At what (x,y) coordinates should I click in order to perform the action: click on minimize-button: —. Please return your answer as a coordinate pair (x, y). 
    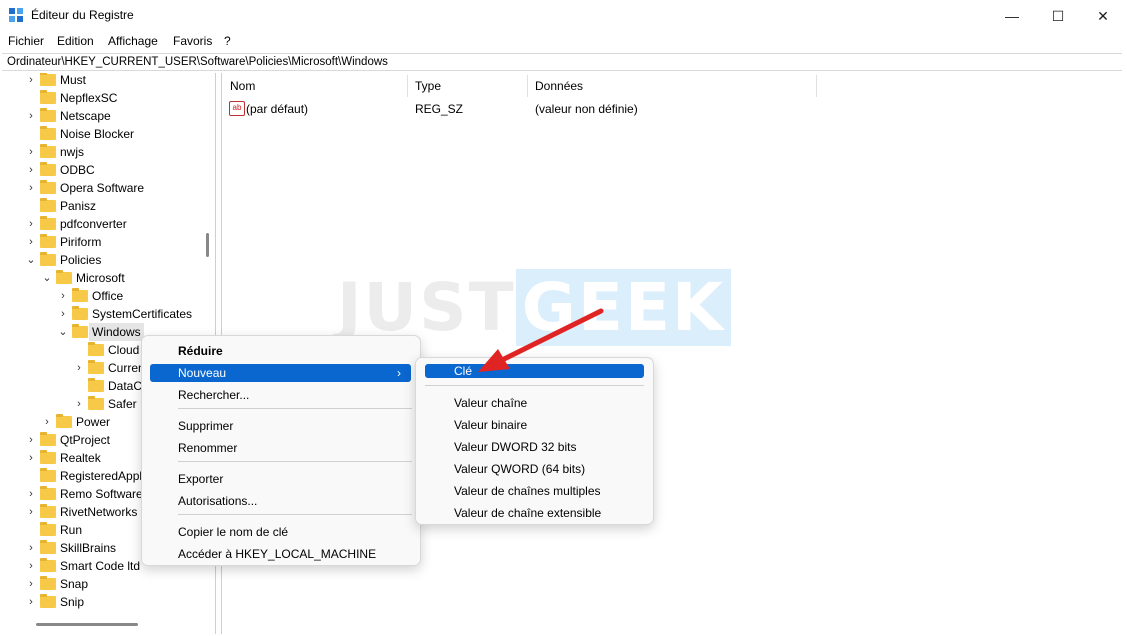
    Looking at the image, I should click on (1012, 16).